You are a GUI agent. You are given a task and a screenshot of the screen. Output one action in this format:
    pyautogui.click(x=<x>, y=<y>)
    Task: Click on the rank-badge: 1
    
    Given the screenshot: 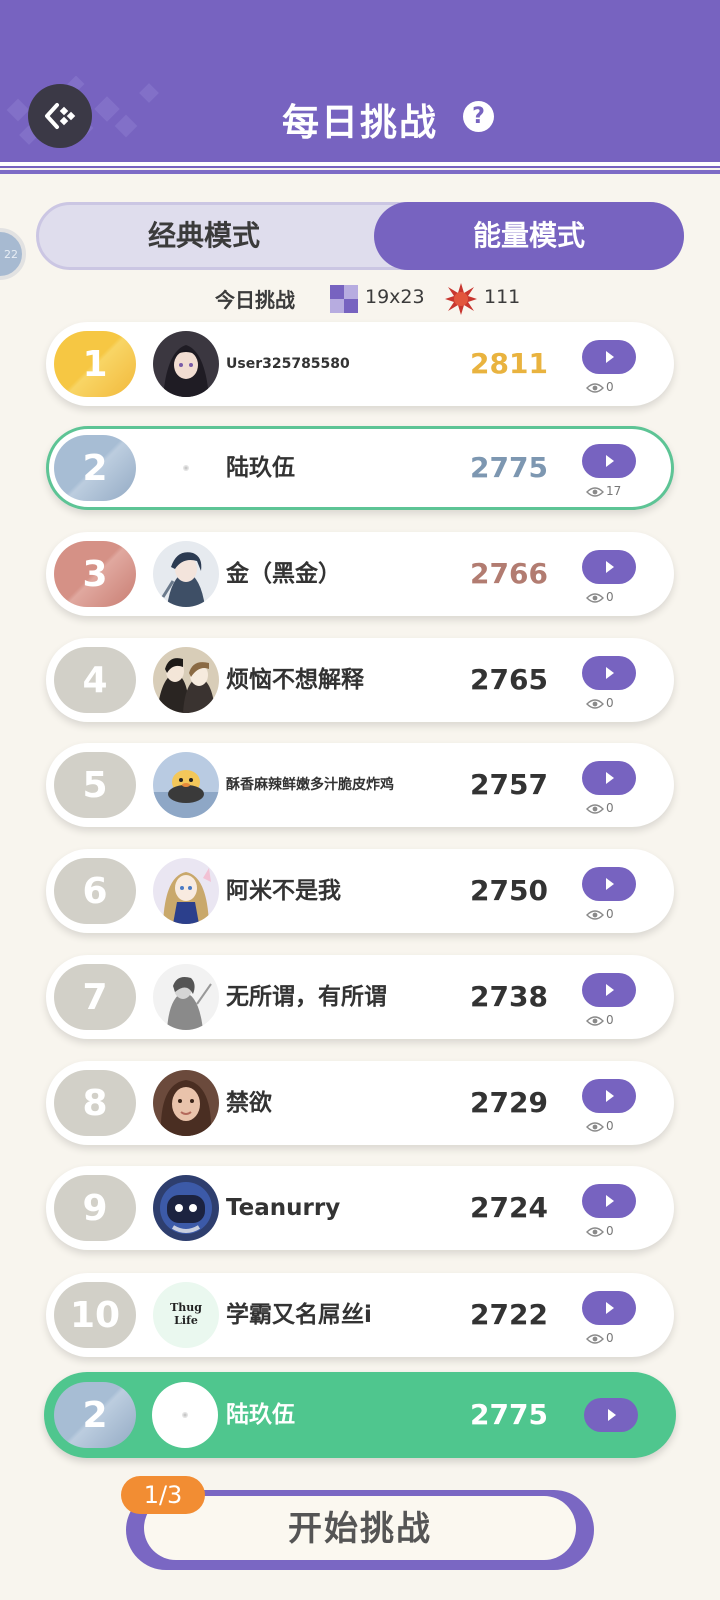 What is the action you would take?
    pyautogui.click(x=95, y=364)
    